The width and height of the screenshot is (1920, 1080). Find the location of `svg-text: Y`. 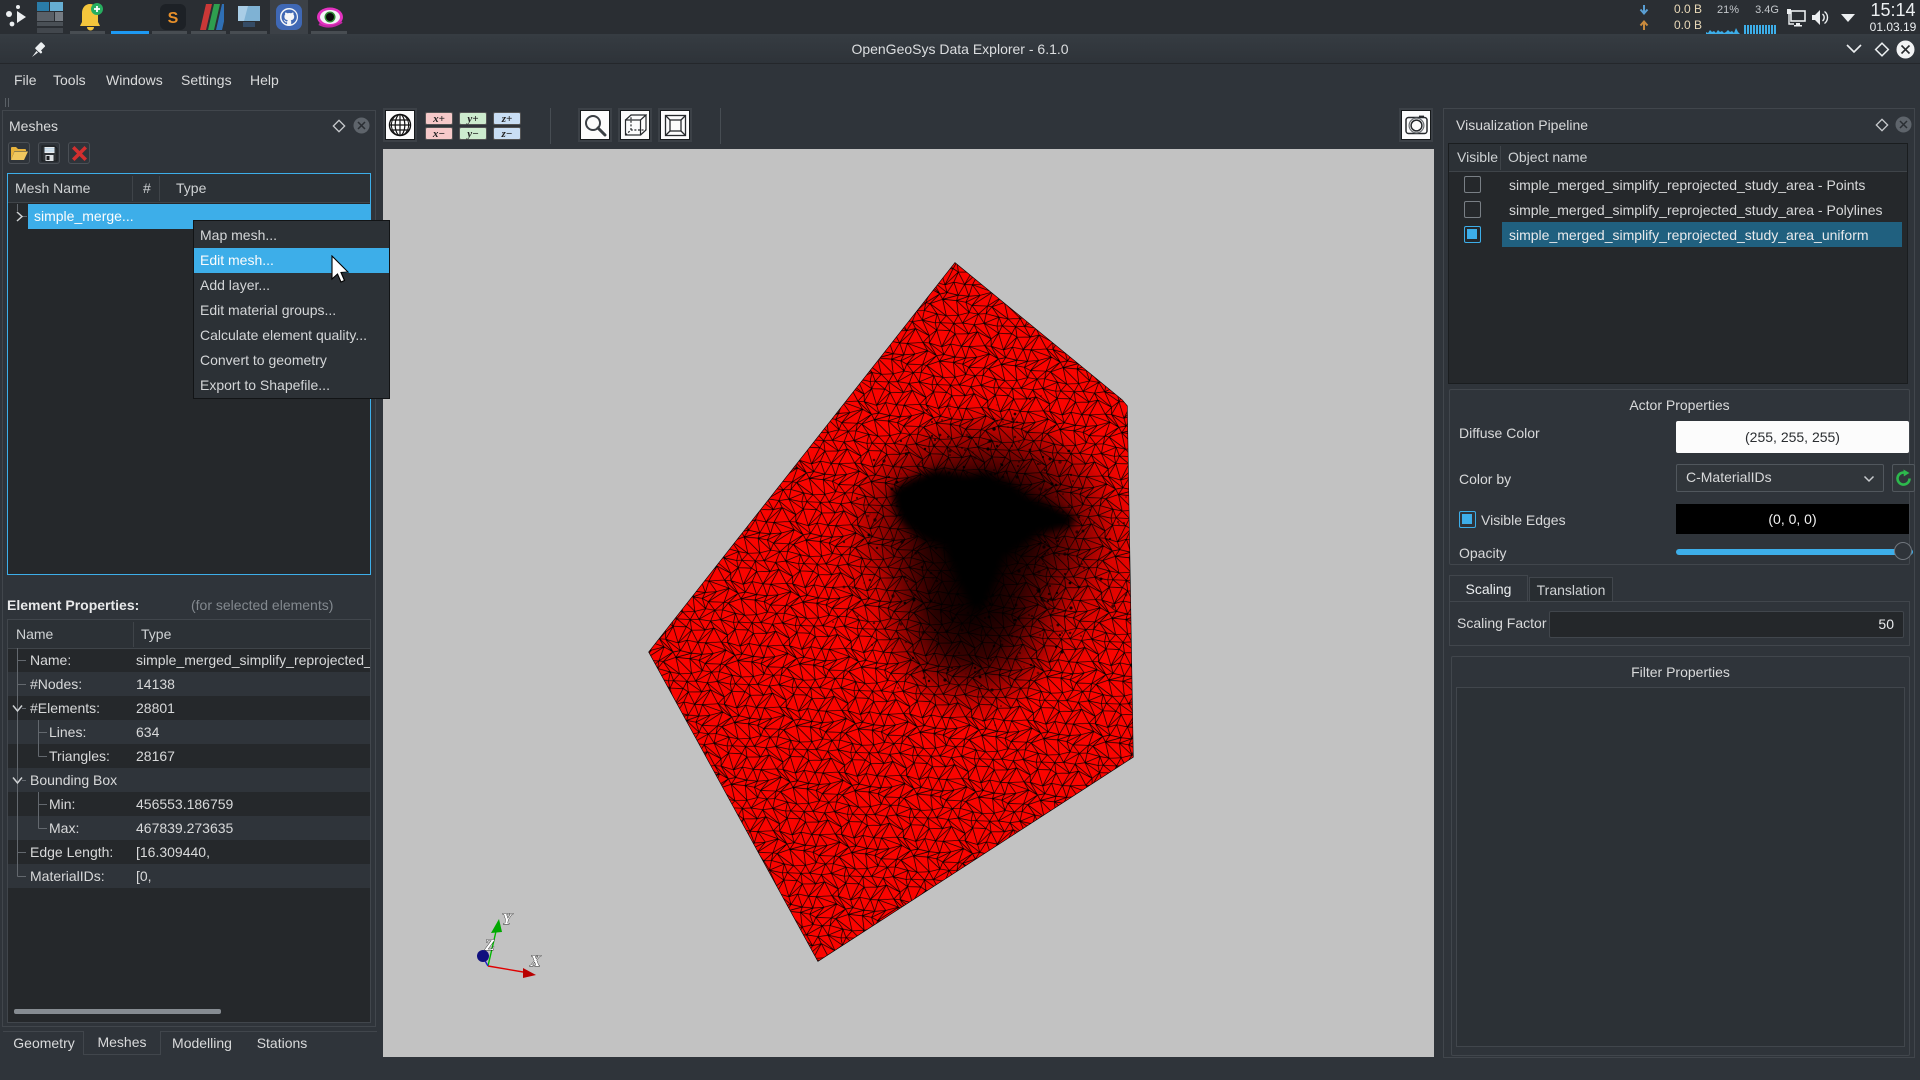

svg-text: Y is located at coordinates (507, 919).